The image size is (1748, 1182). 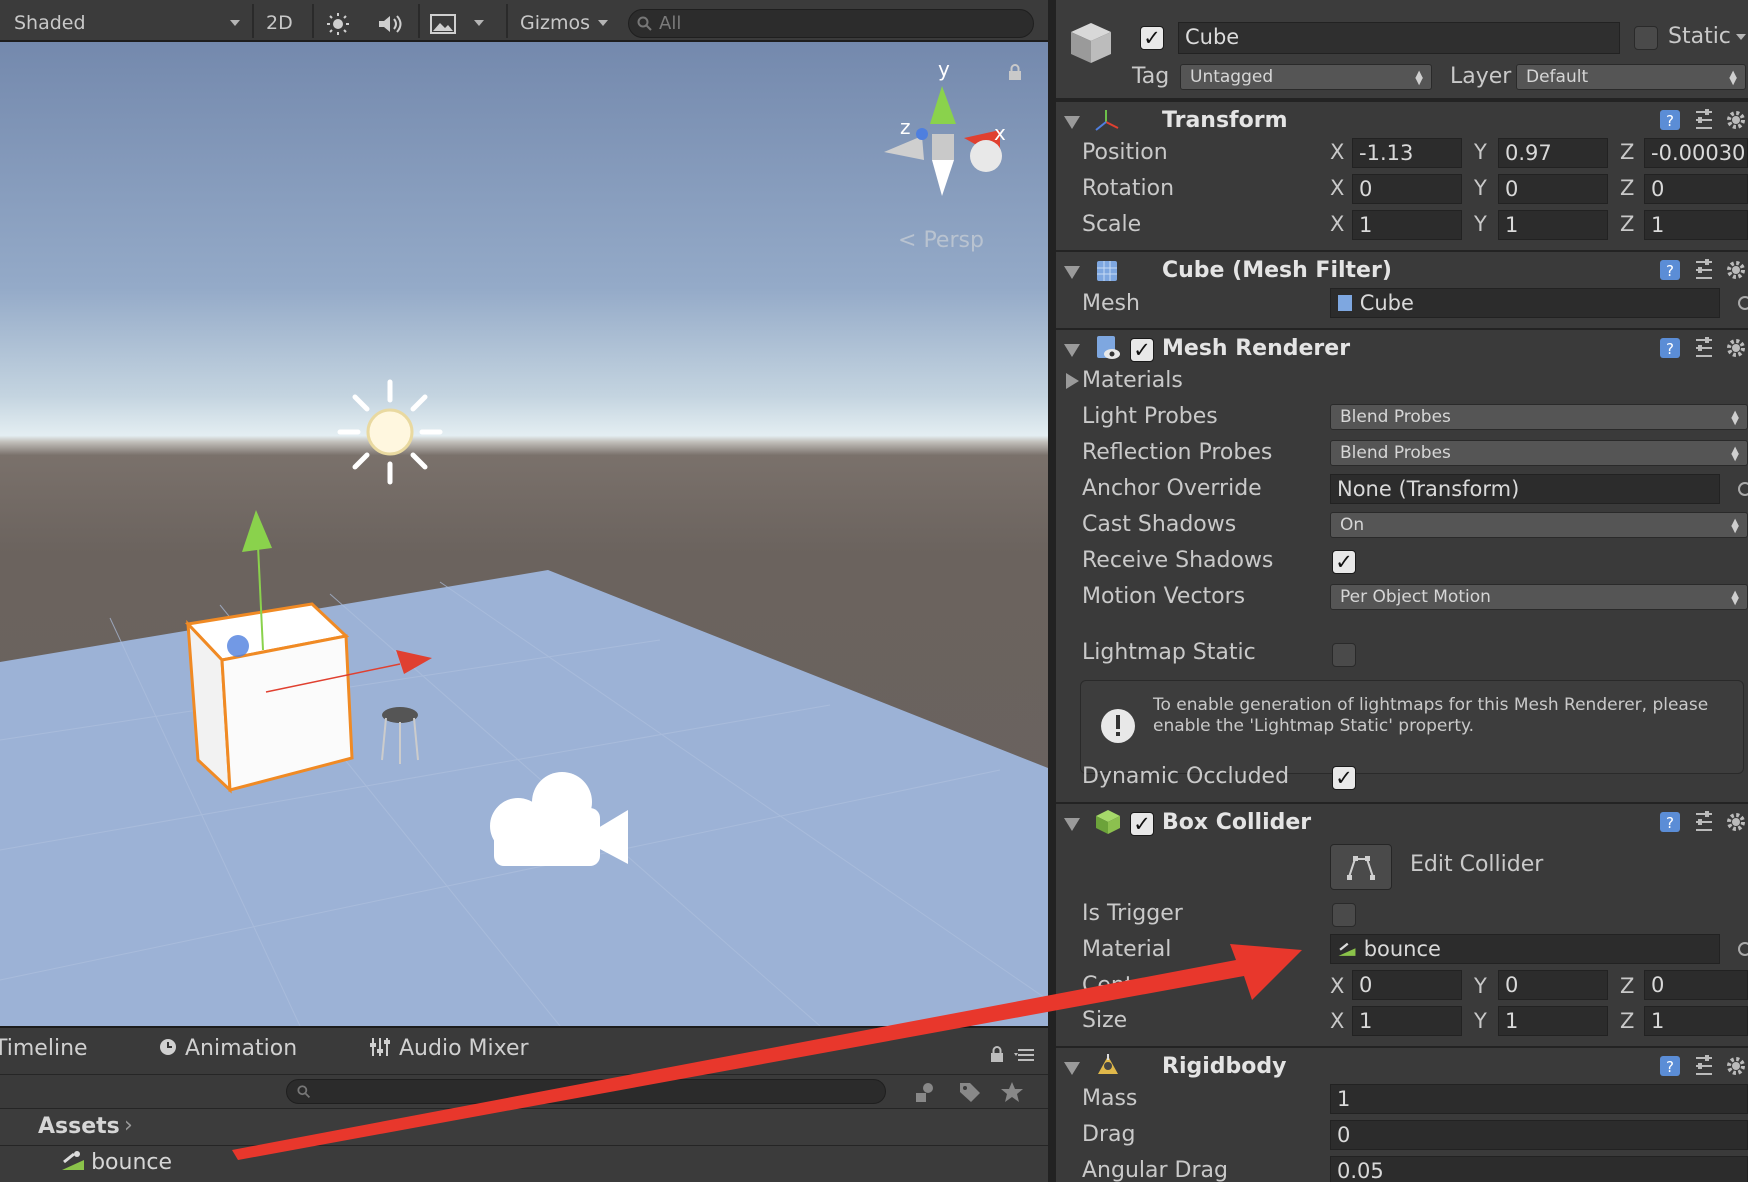 I want to click on drag-field: 0, so click(x=1539, y=1135).